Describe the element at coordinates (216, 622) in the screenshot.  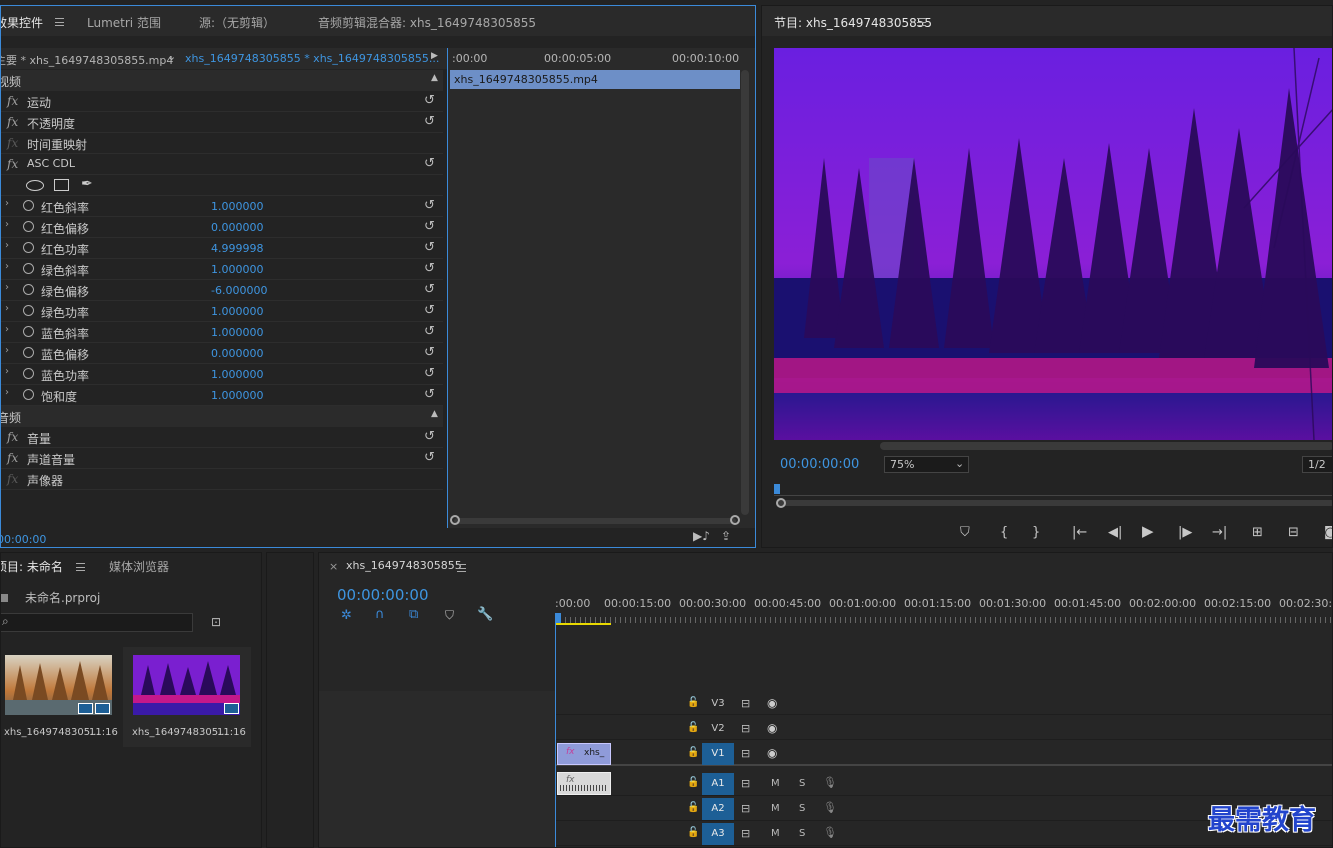
I see `new-bin-from-search-icon: ⊡` at that location.